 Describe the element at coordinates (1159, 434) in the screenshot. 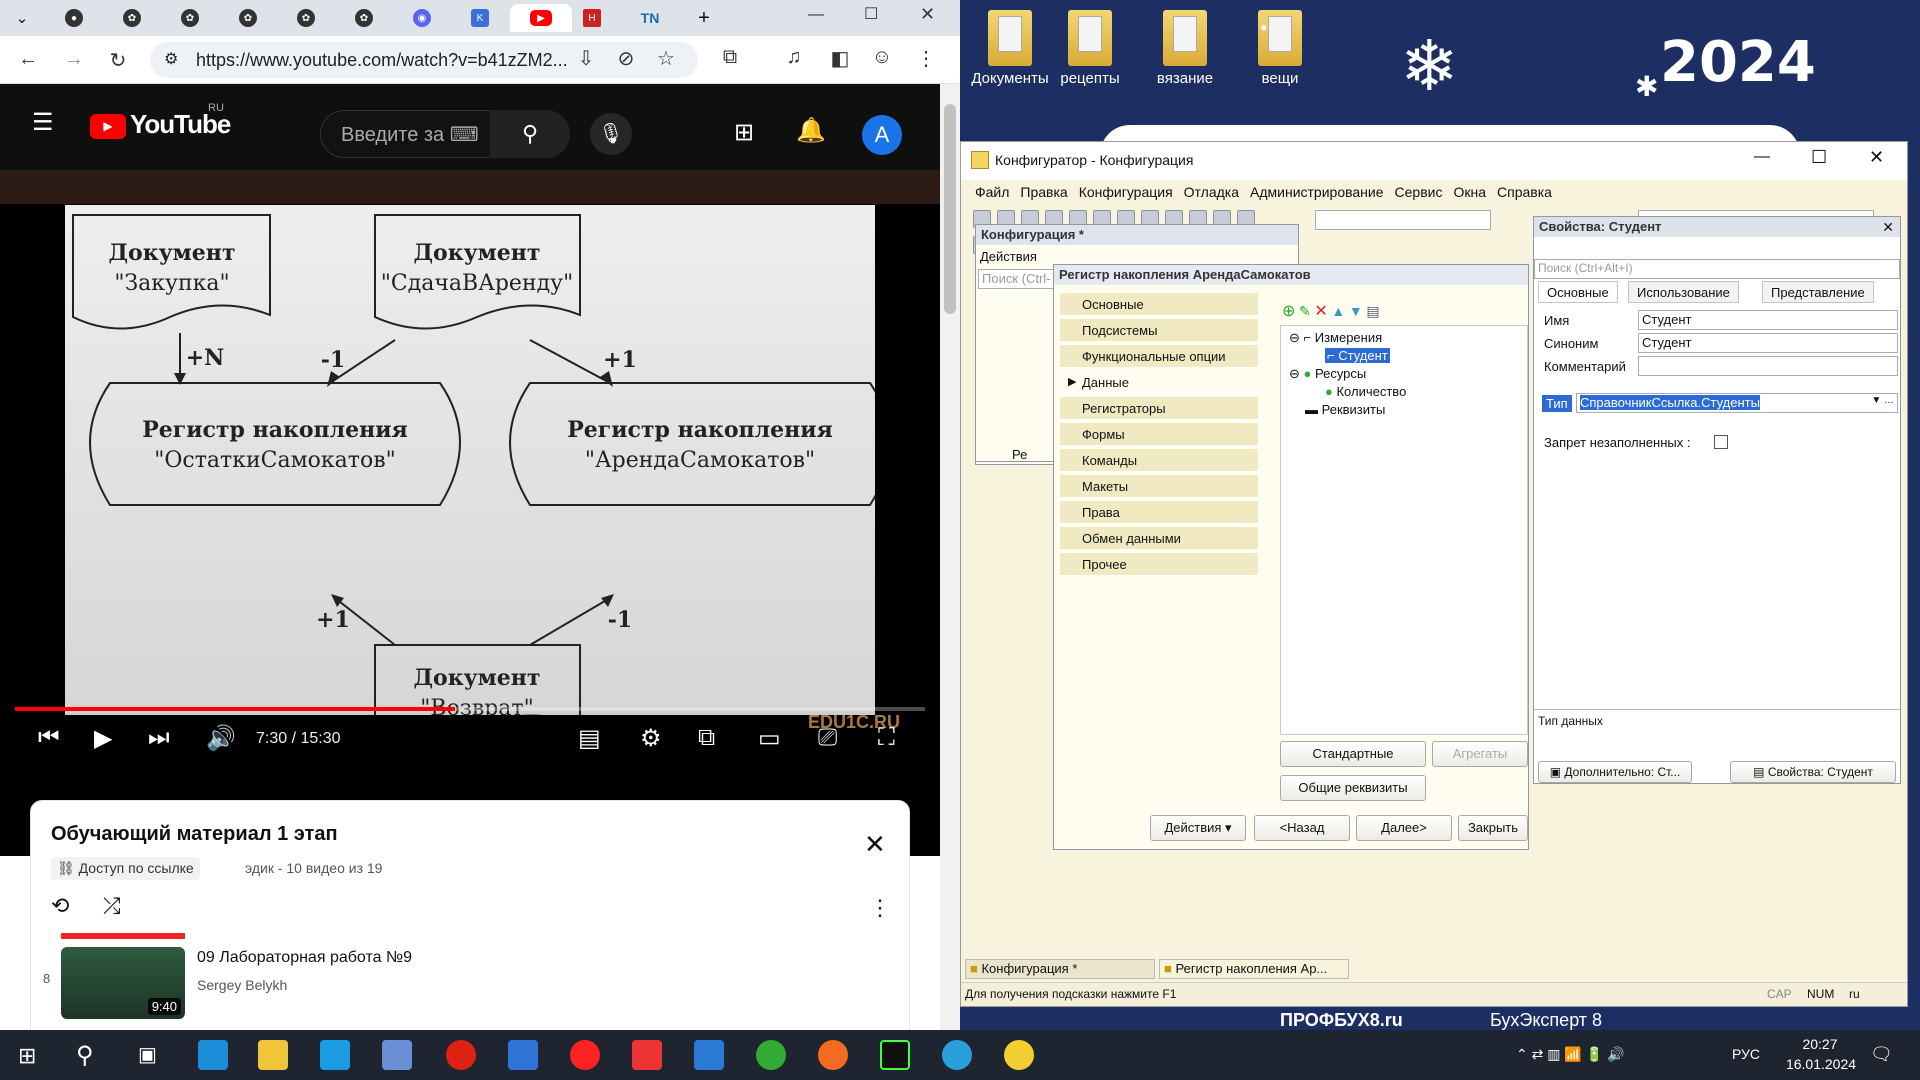

I see `nav-forms: Формы` at that location.